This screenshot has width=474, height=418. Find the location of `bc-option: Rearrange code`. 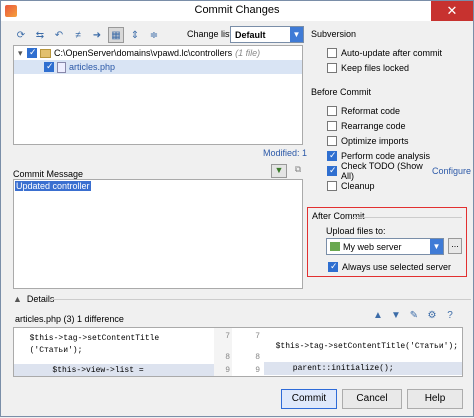

bc-option: Rearrange code is located at coordinates (399, 125).